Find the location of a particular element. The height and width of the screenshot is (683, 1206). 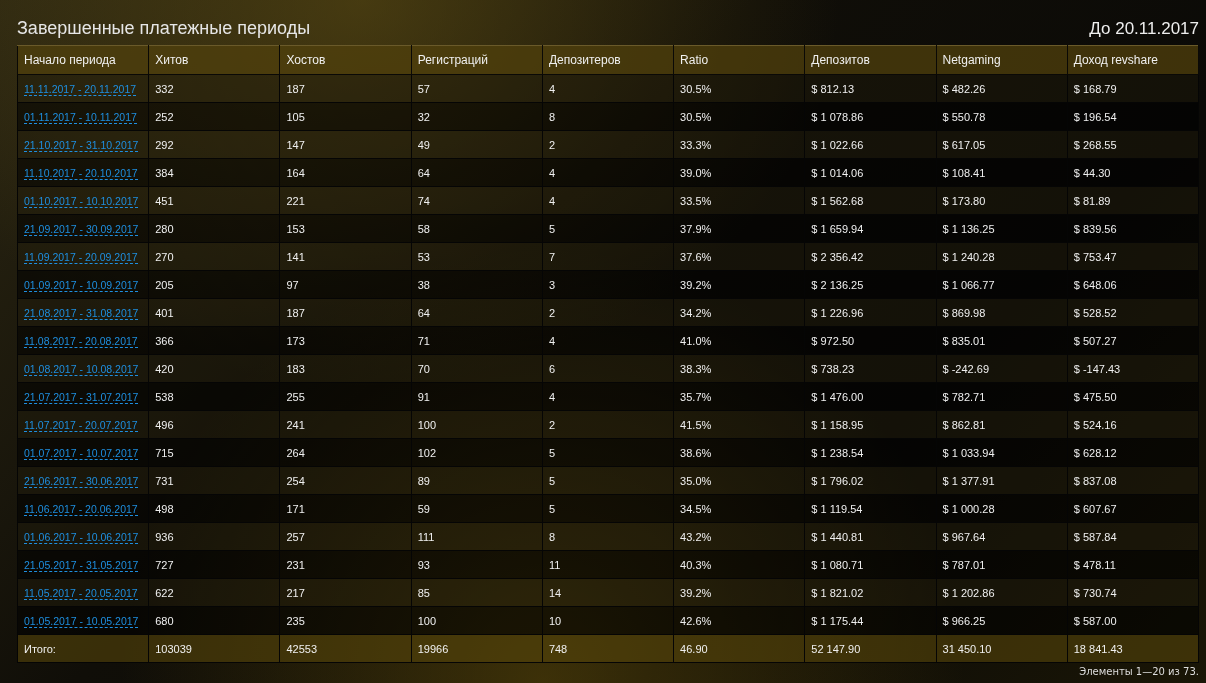

total-cell: 31 450.10 is located at coordinates (1002, 648).